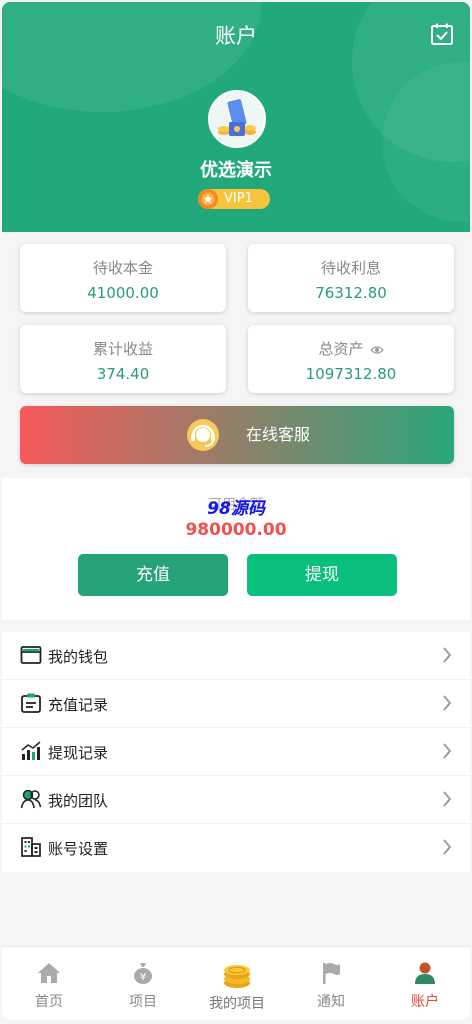 Image resolution: width=472 pixels, height=1024 pixels. Describe the element at coordinates (322, 575) in the screenshot. I see `withdraw-button: 提现` at that location.